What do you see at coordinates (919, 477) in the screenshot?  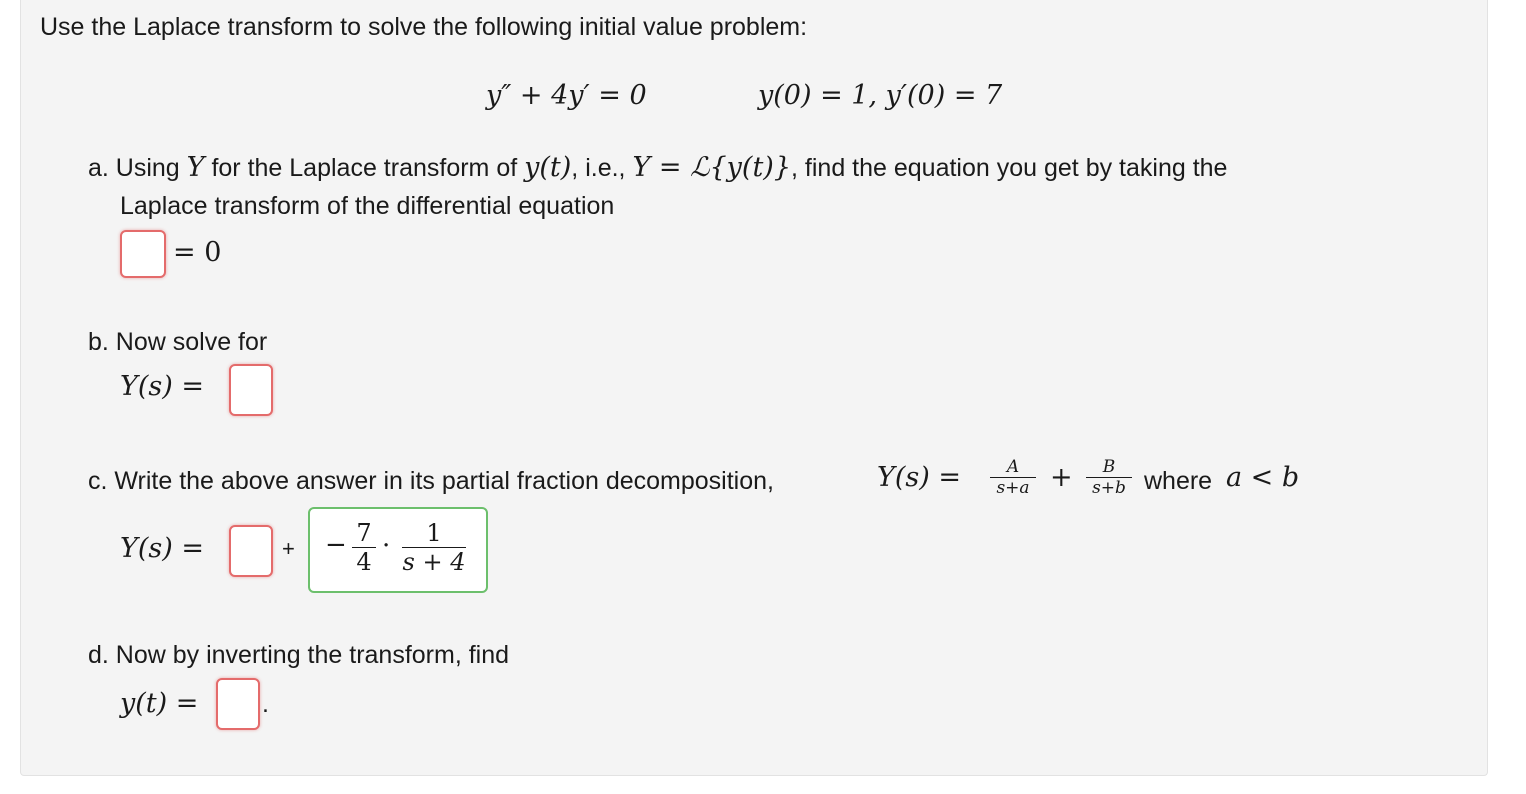 I see `part-c-lhs-inline: Y(s) =` at bounding box center [919, 477].